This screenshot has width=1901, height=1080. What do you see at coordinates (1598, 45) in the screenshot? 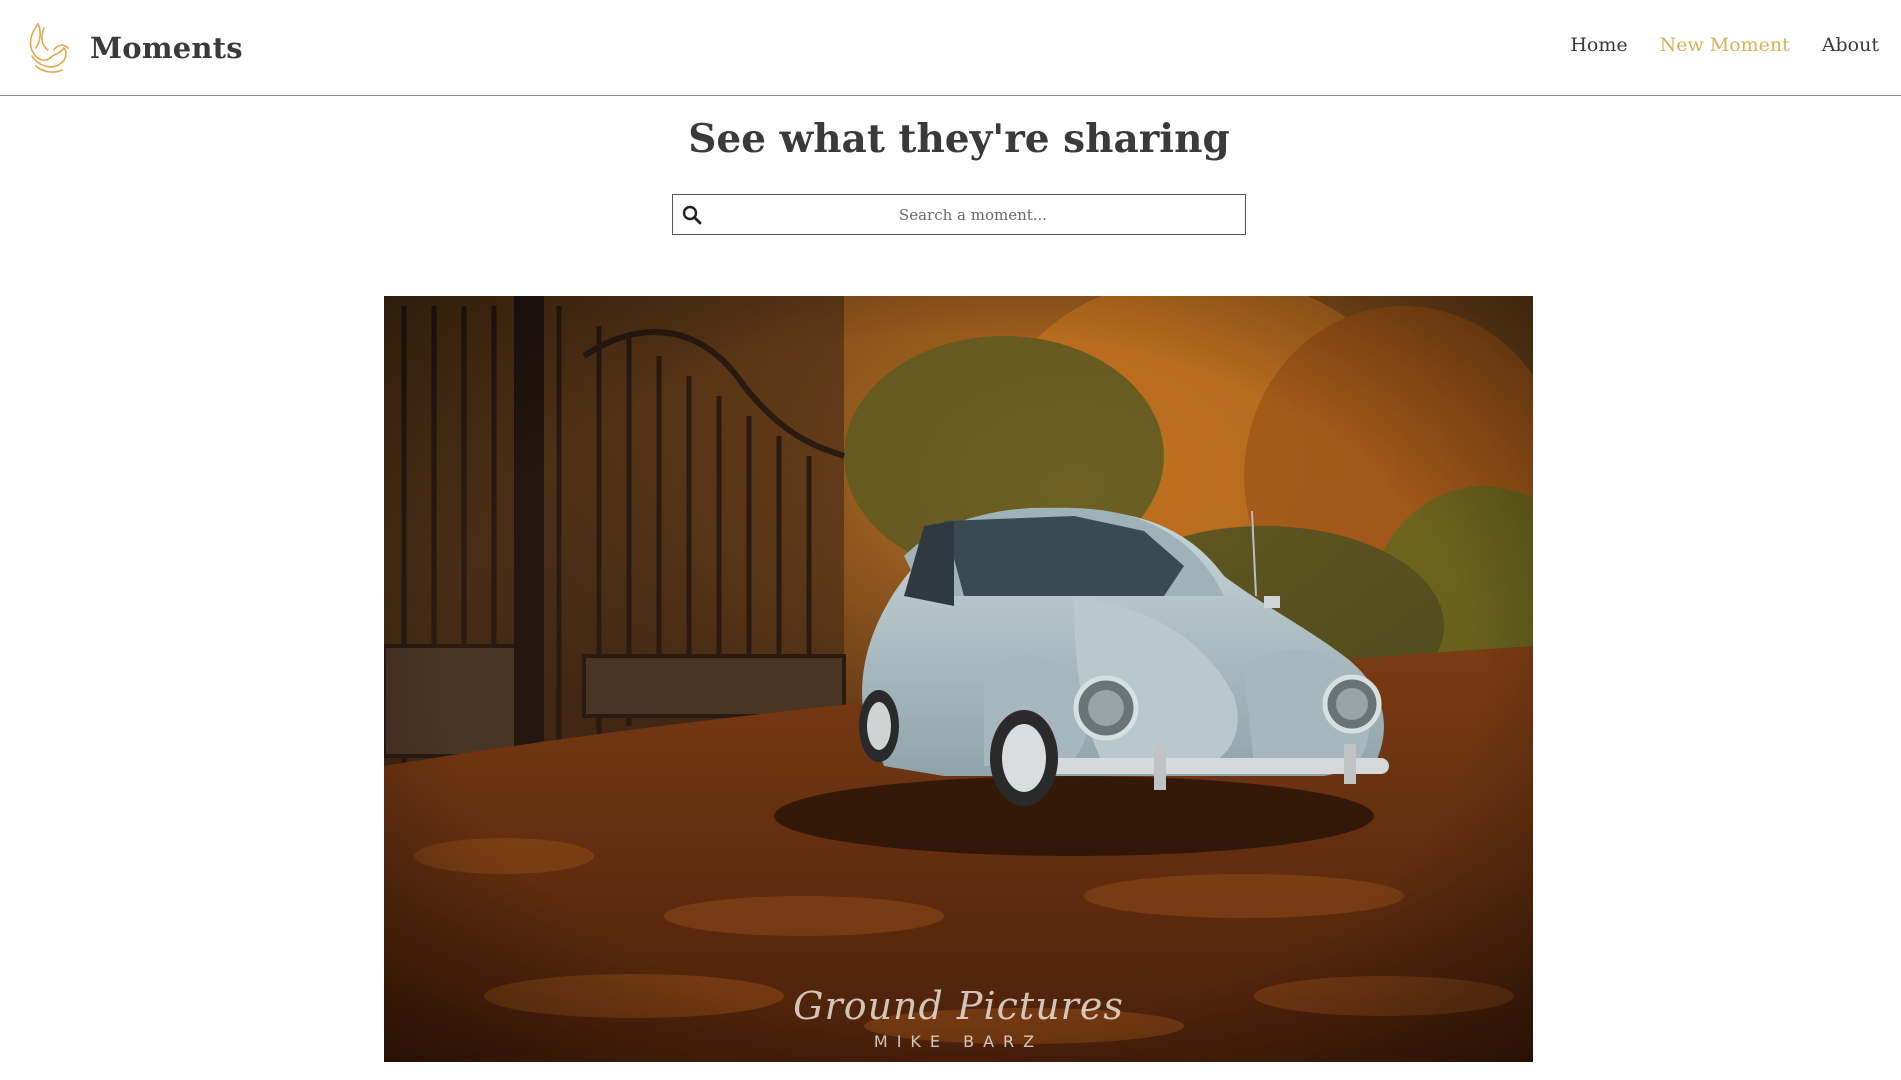
I see `nav-home: Home` at bounding box center [1598, 45].